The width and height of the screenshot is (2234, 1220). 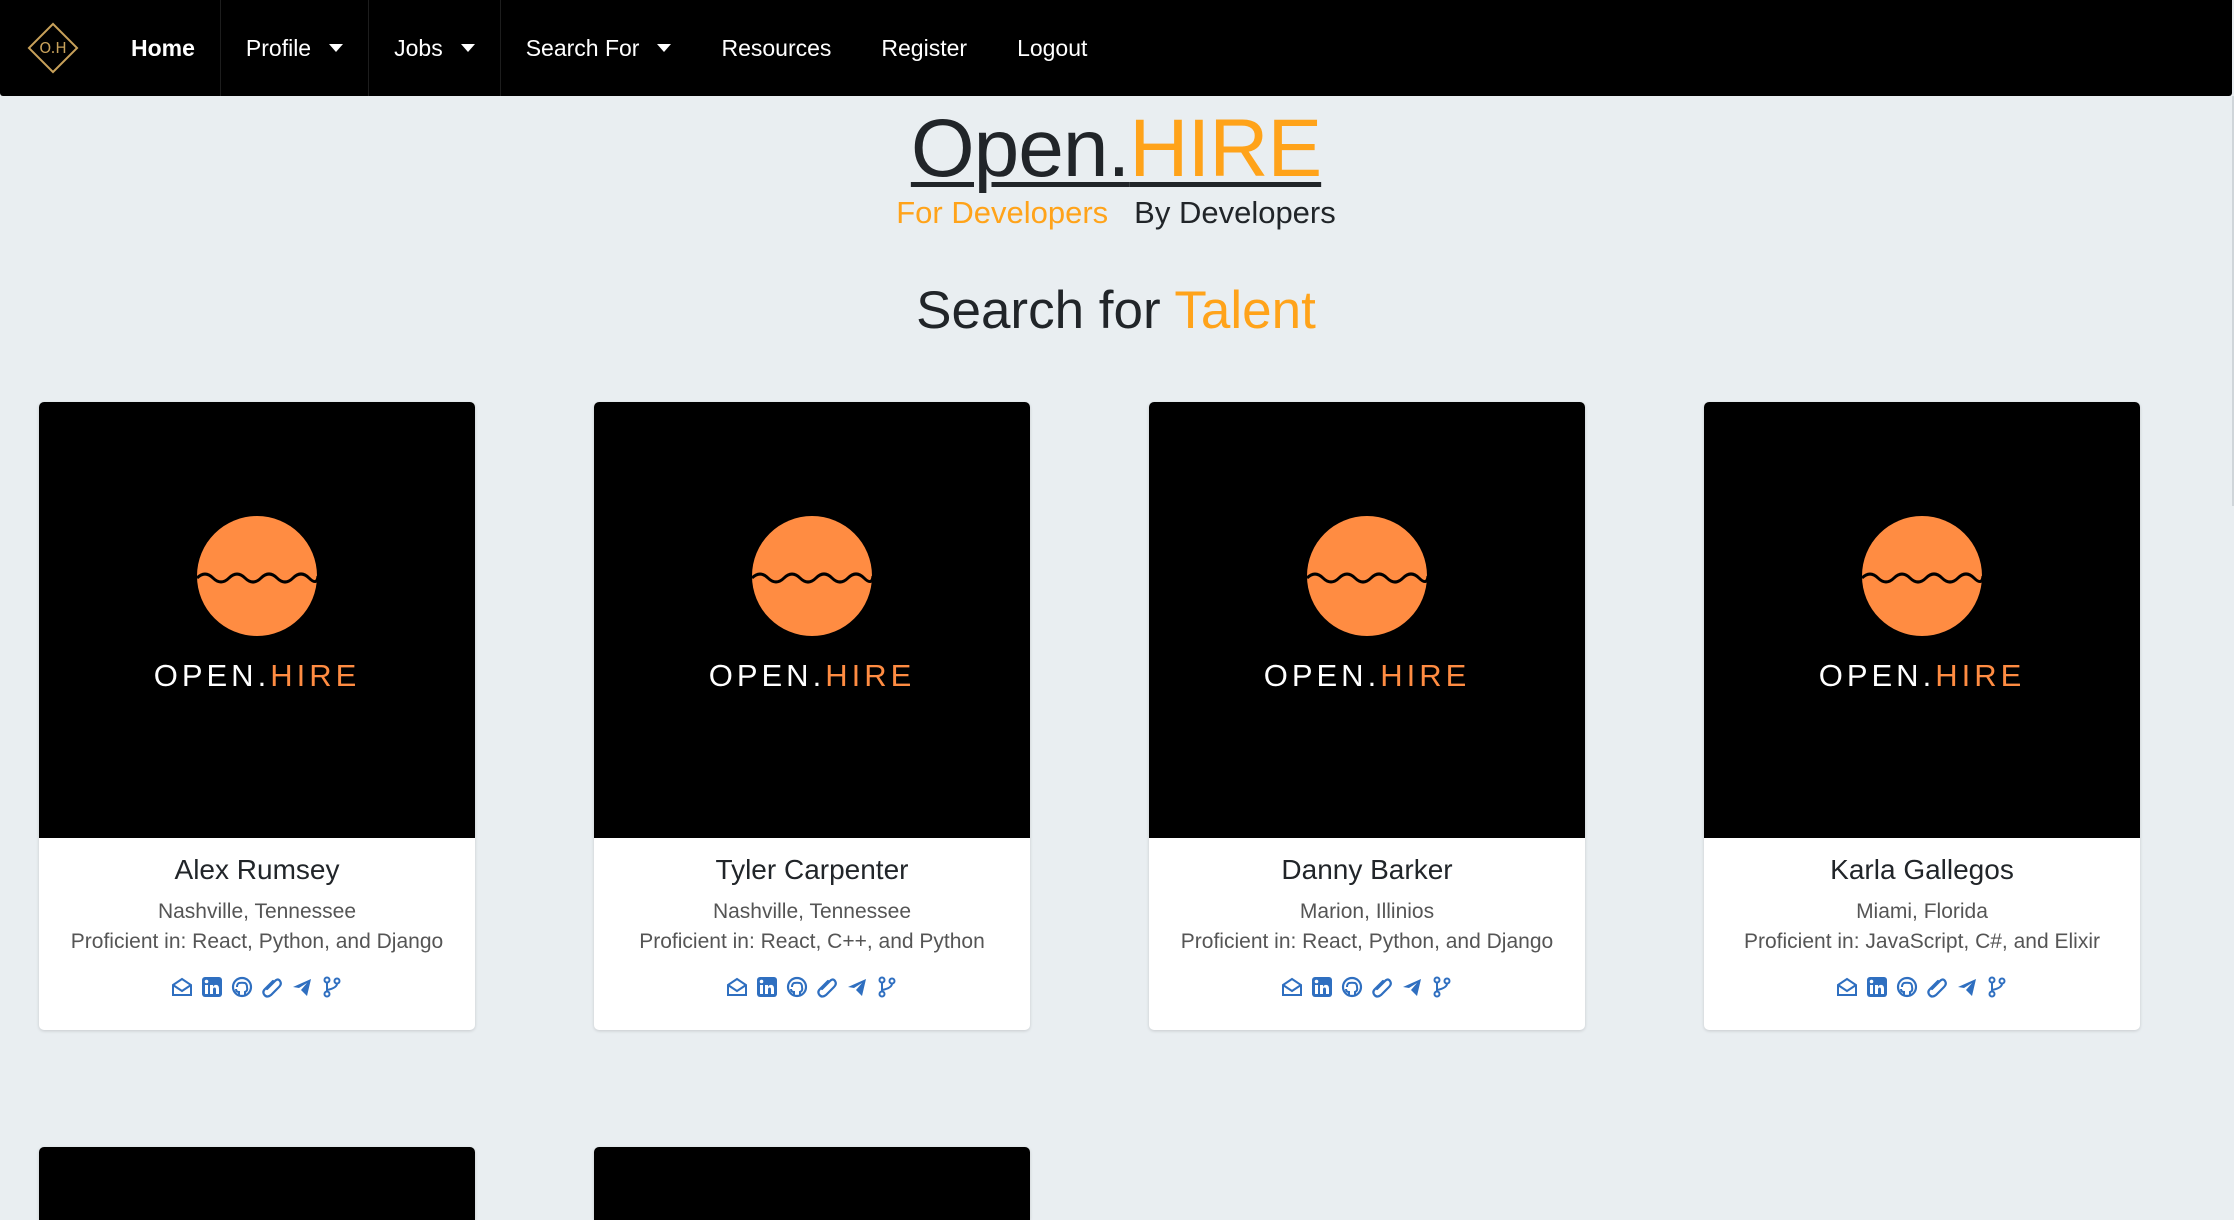 I want to click on nav-resources: Resources, so click(x=776, y=48).